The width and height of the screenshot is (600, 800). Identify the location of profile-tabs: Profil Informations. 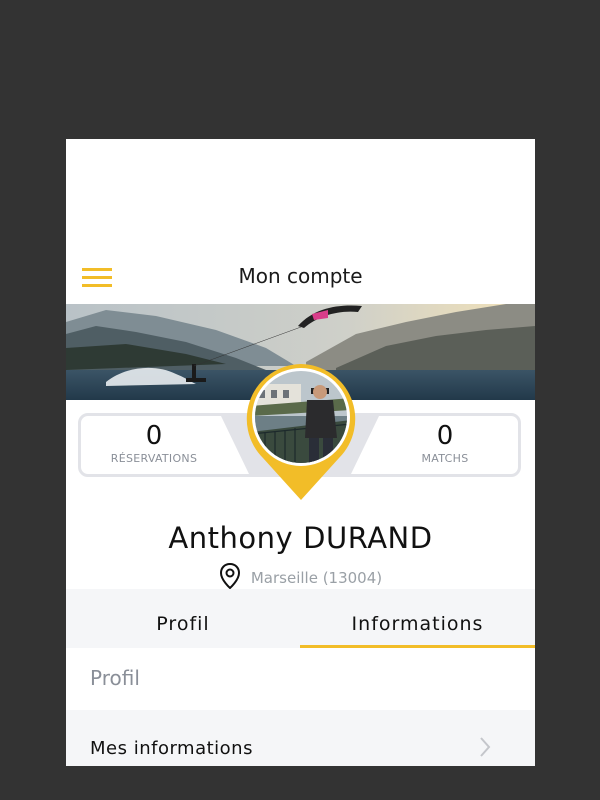
(300, 618).